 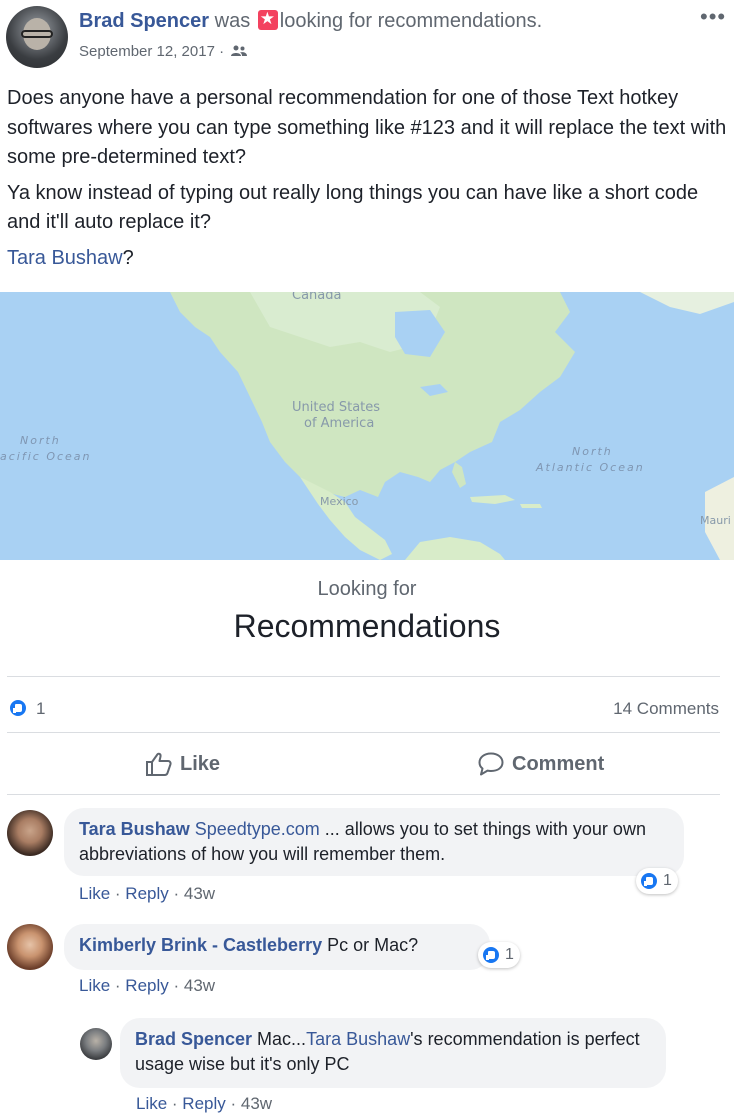 I want to click on comment-label: Comment, so click(x=558, y=763).